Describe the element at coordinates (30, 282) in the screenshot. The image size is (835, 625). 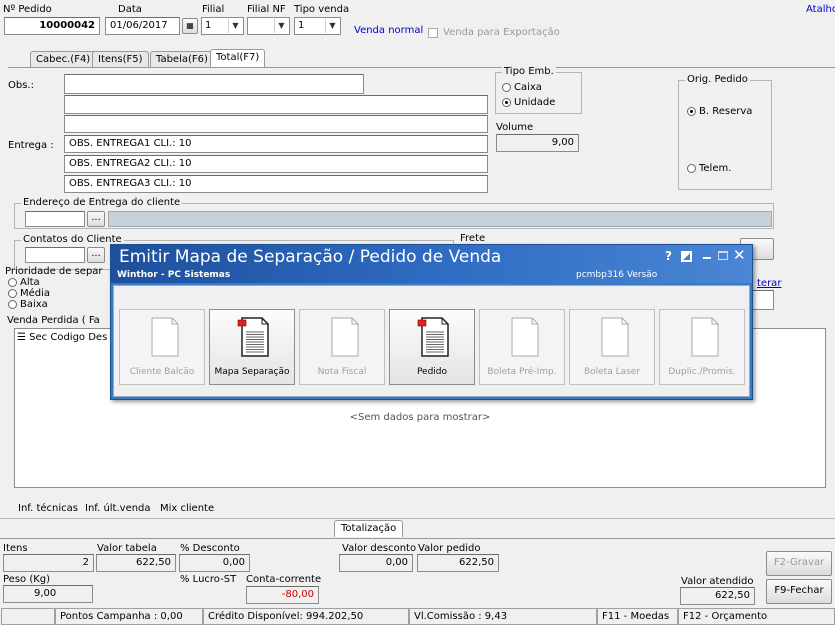
I see `prio-alta-label: Alta` at that location.